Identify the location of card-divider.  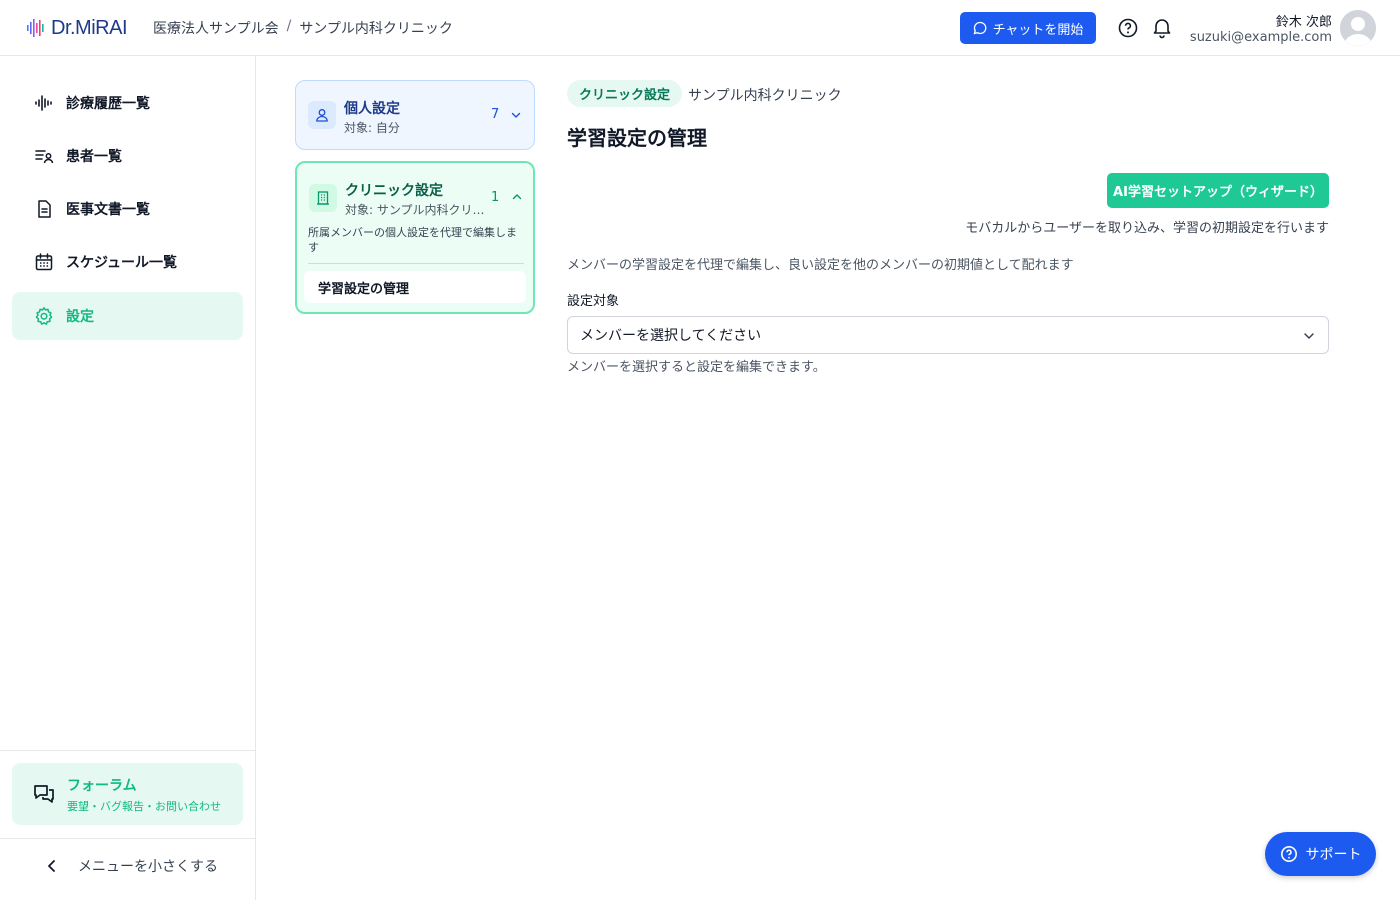
(416, 263).